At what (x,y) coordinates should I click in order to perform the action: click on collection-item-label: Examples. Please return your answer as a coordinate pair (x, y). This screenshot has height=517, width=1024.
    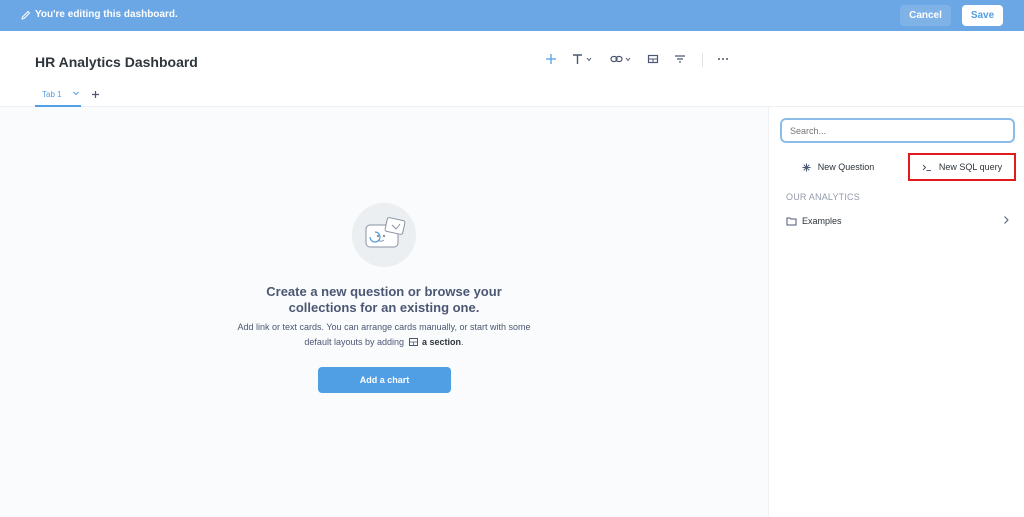
    Looking at the image, I should click on (822, 221).